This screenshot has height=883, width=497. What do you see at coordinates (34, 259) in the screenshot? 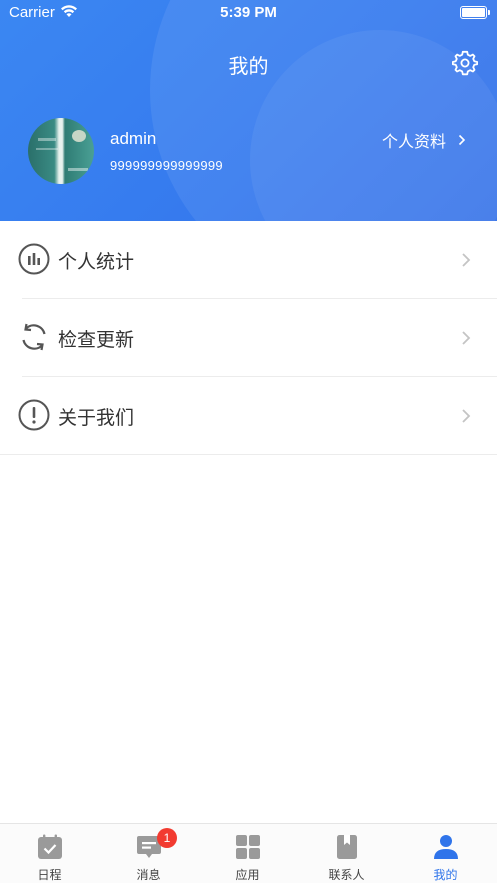
I see `bar-chart-circle-icon` at bounding box center [34, 259].